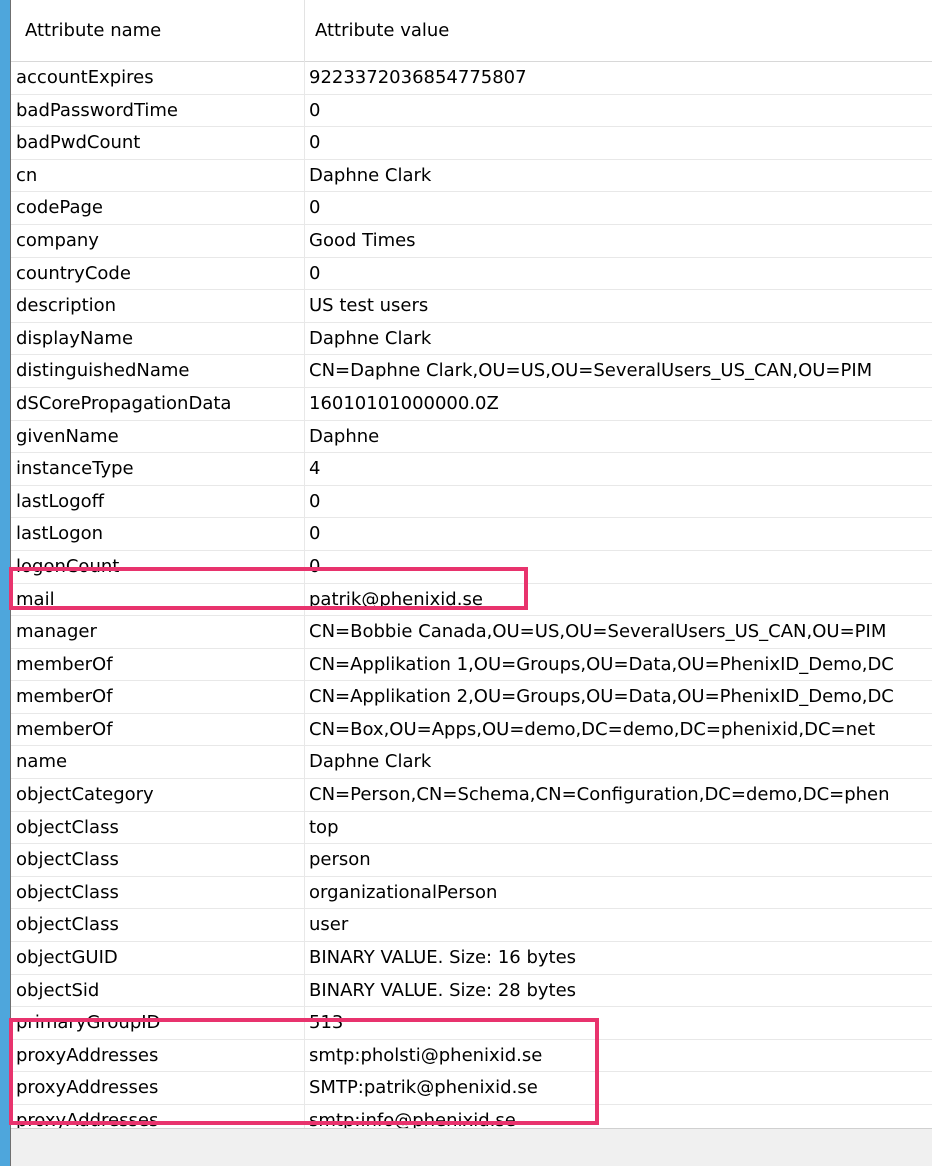  Describe the element at coordinates (158, 567) in the screenshot. I see `attribute-name-cell: logonCount` at that location.